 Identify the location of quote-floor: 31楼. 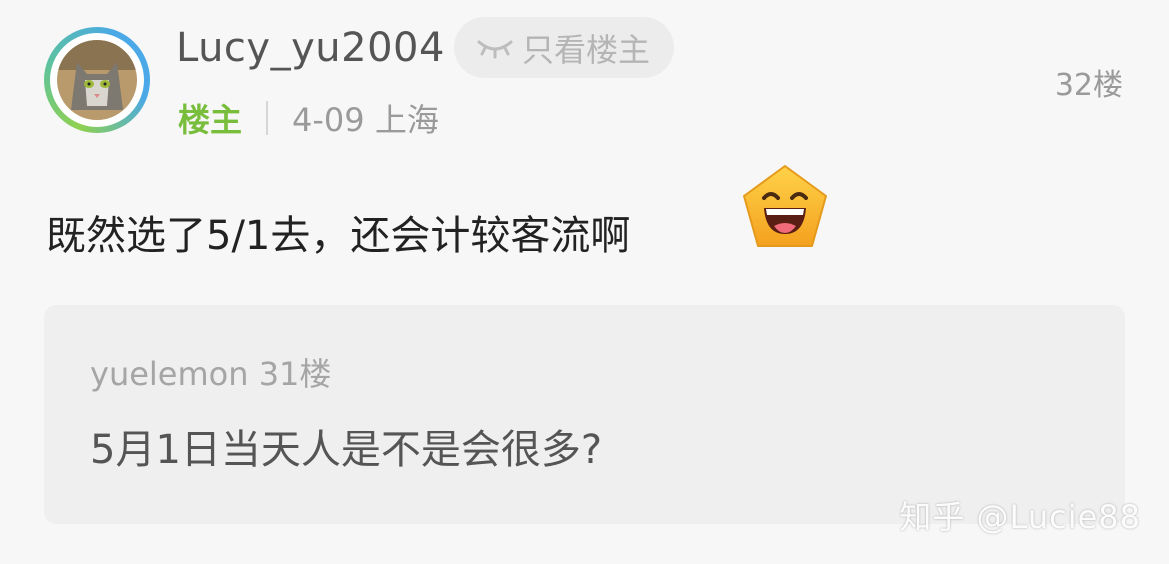
(295, 374).